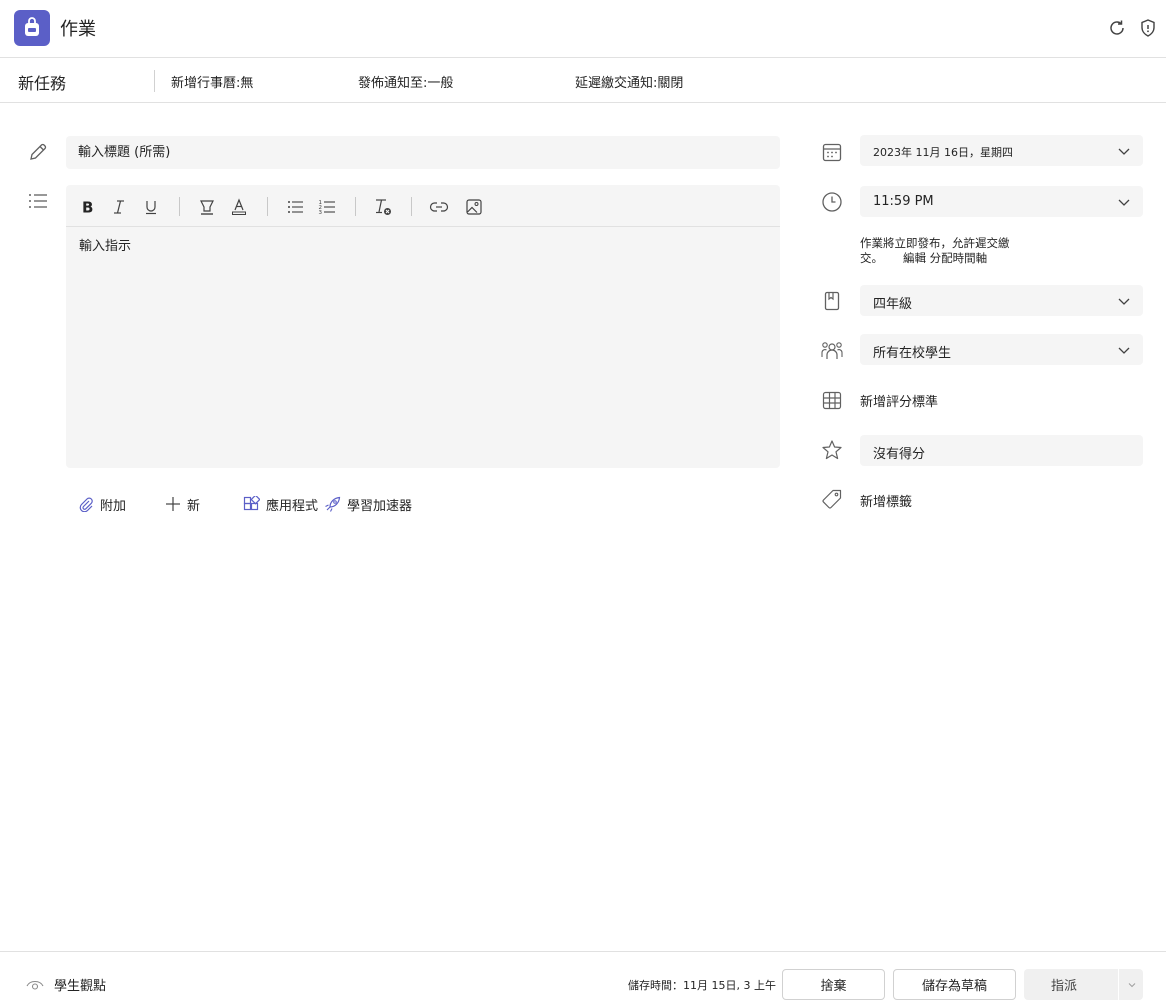 This screenshot has width=1166, height=1007. Describe the element at coordinates (105, 244) in the screenshot. I see `instructions-input: 輸入指示` at that location.